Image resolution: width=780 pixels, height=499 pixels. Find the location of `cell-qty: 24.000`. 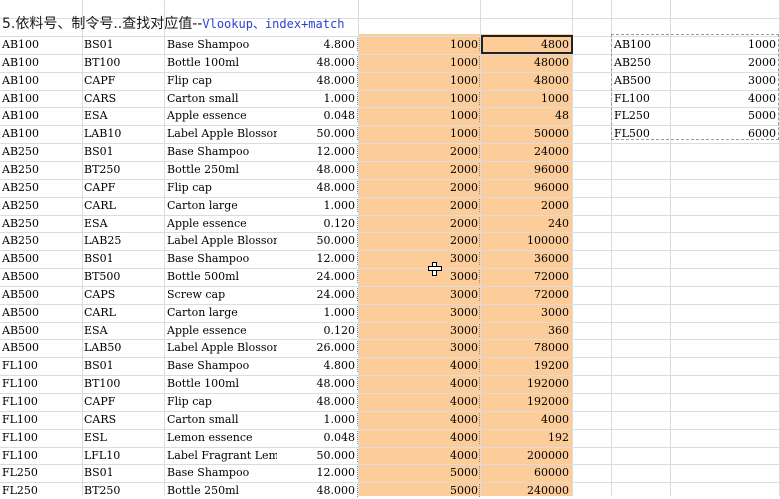

cell-qty: 24.000 is located at coordinates (318, 276).